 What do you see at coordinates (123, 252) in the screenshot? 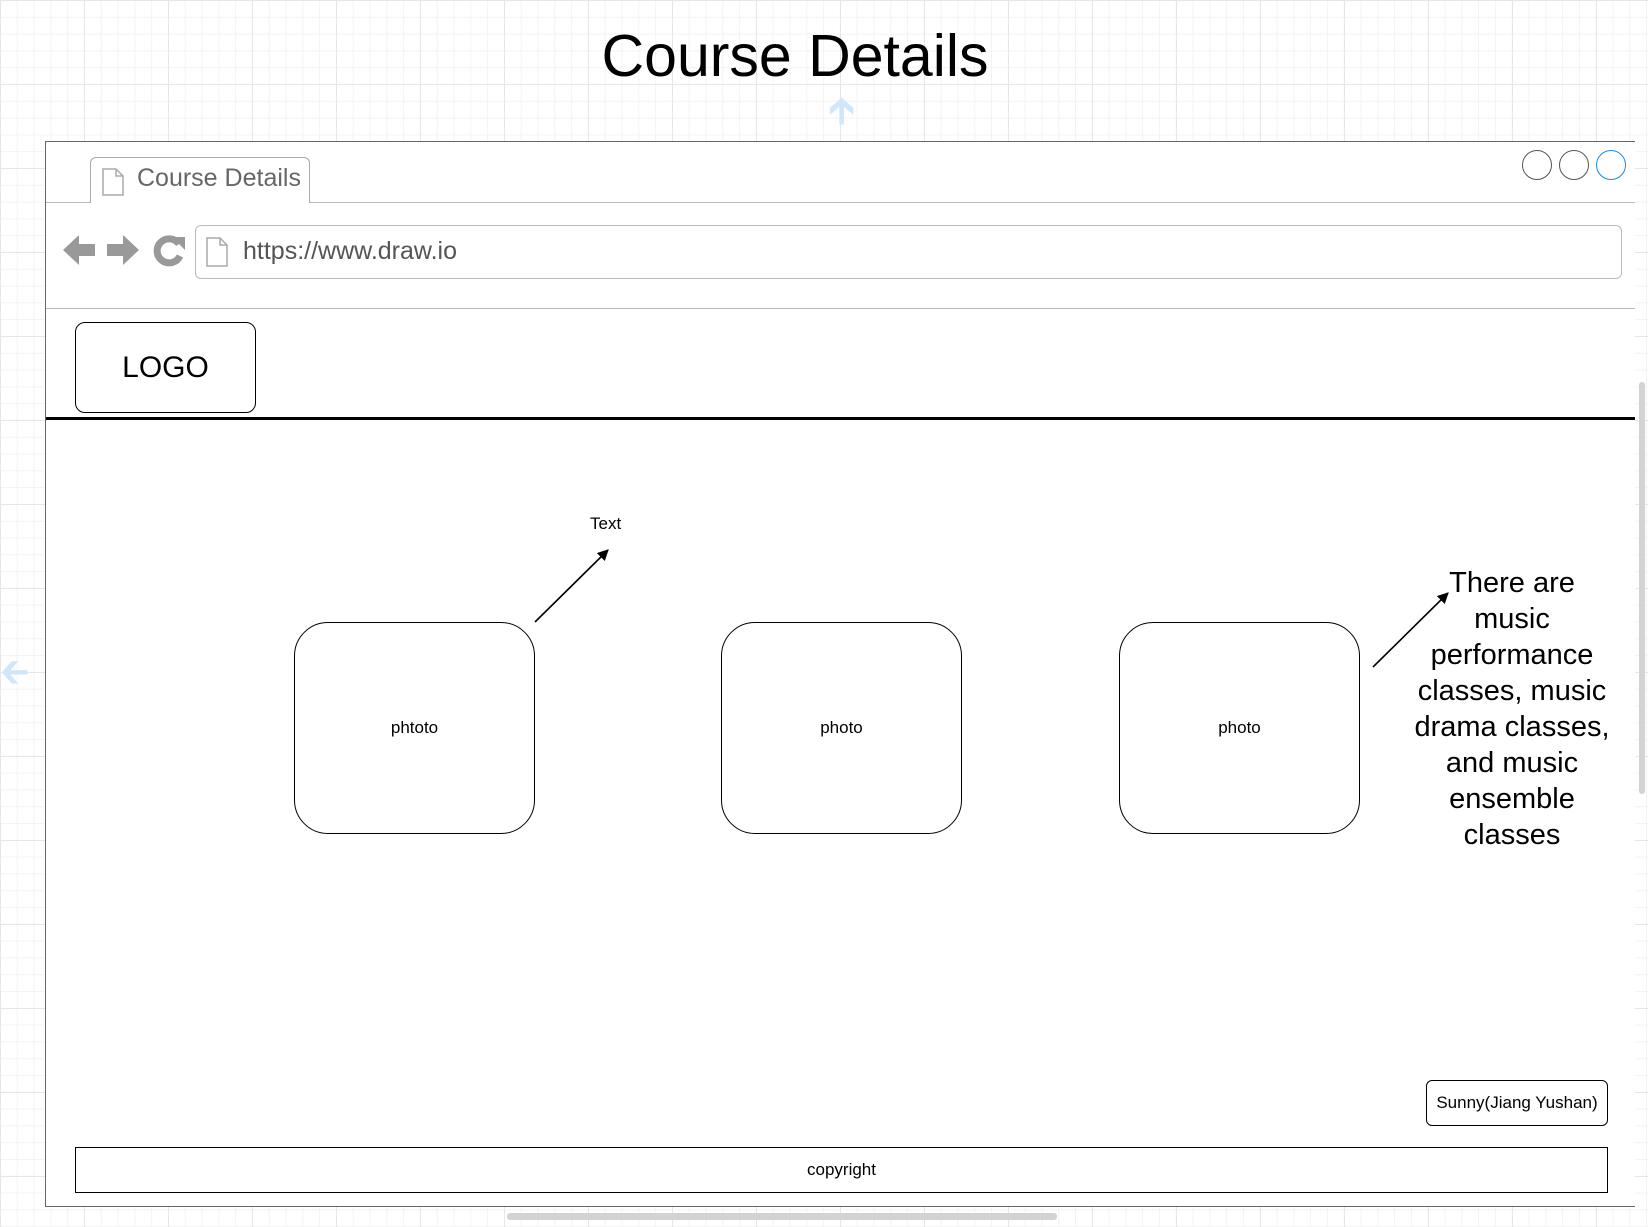
I see `forward-arrow-icon` at bounding box center [123, 252].